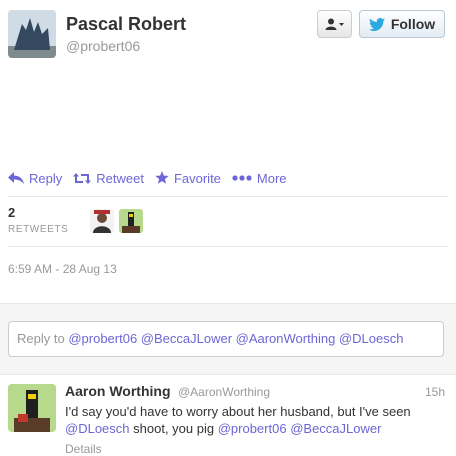 This screenshot has width=456, height=456. I want to click on reply-text-part: shoot, you pig, so click(174, 428).